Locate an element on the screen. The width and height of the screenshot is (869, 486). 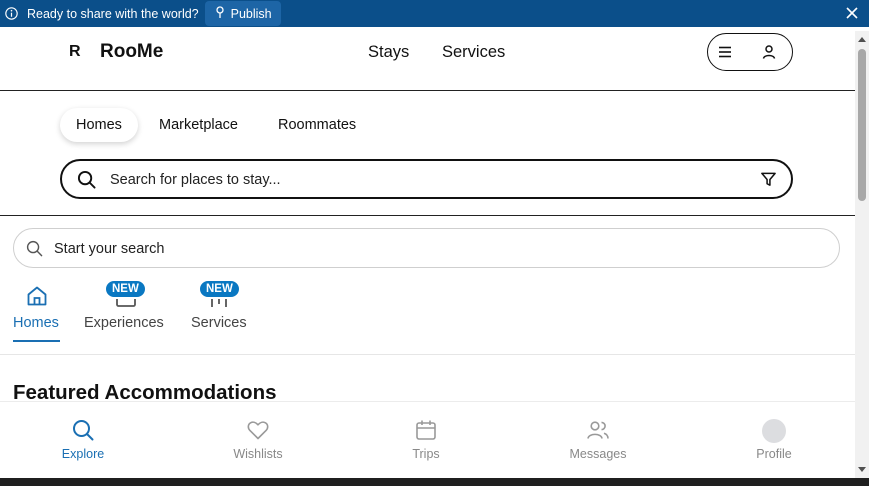
hamburger-menu-icon is located at coordinates (725, 52).